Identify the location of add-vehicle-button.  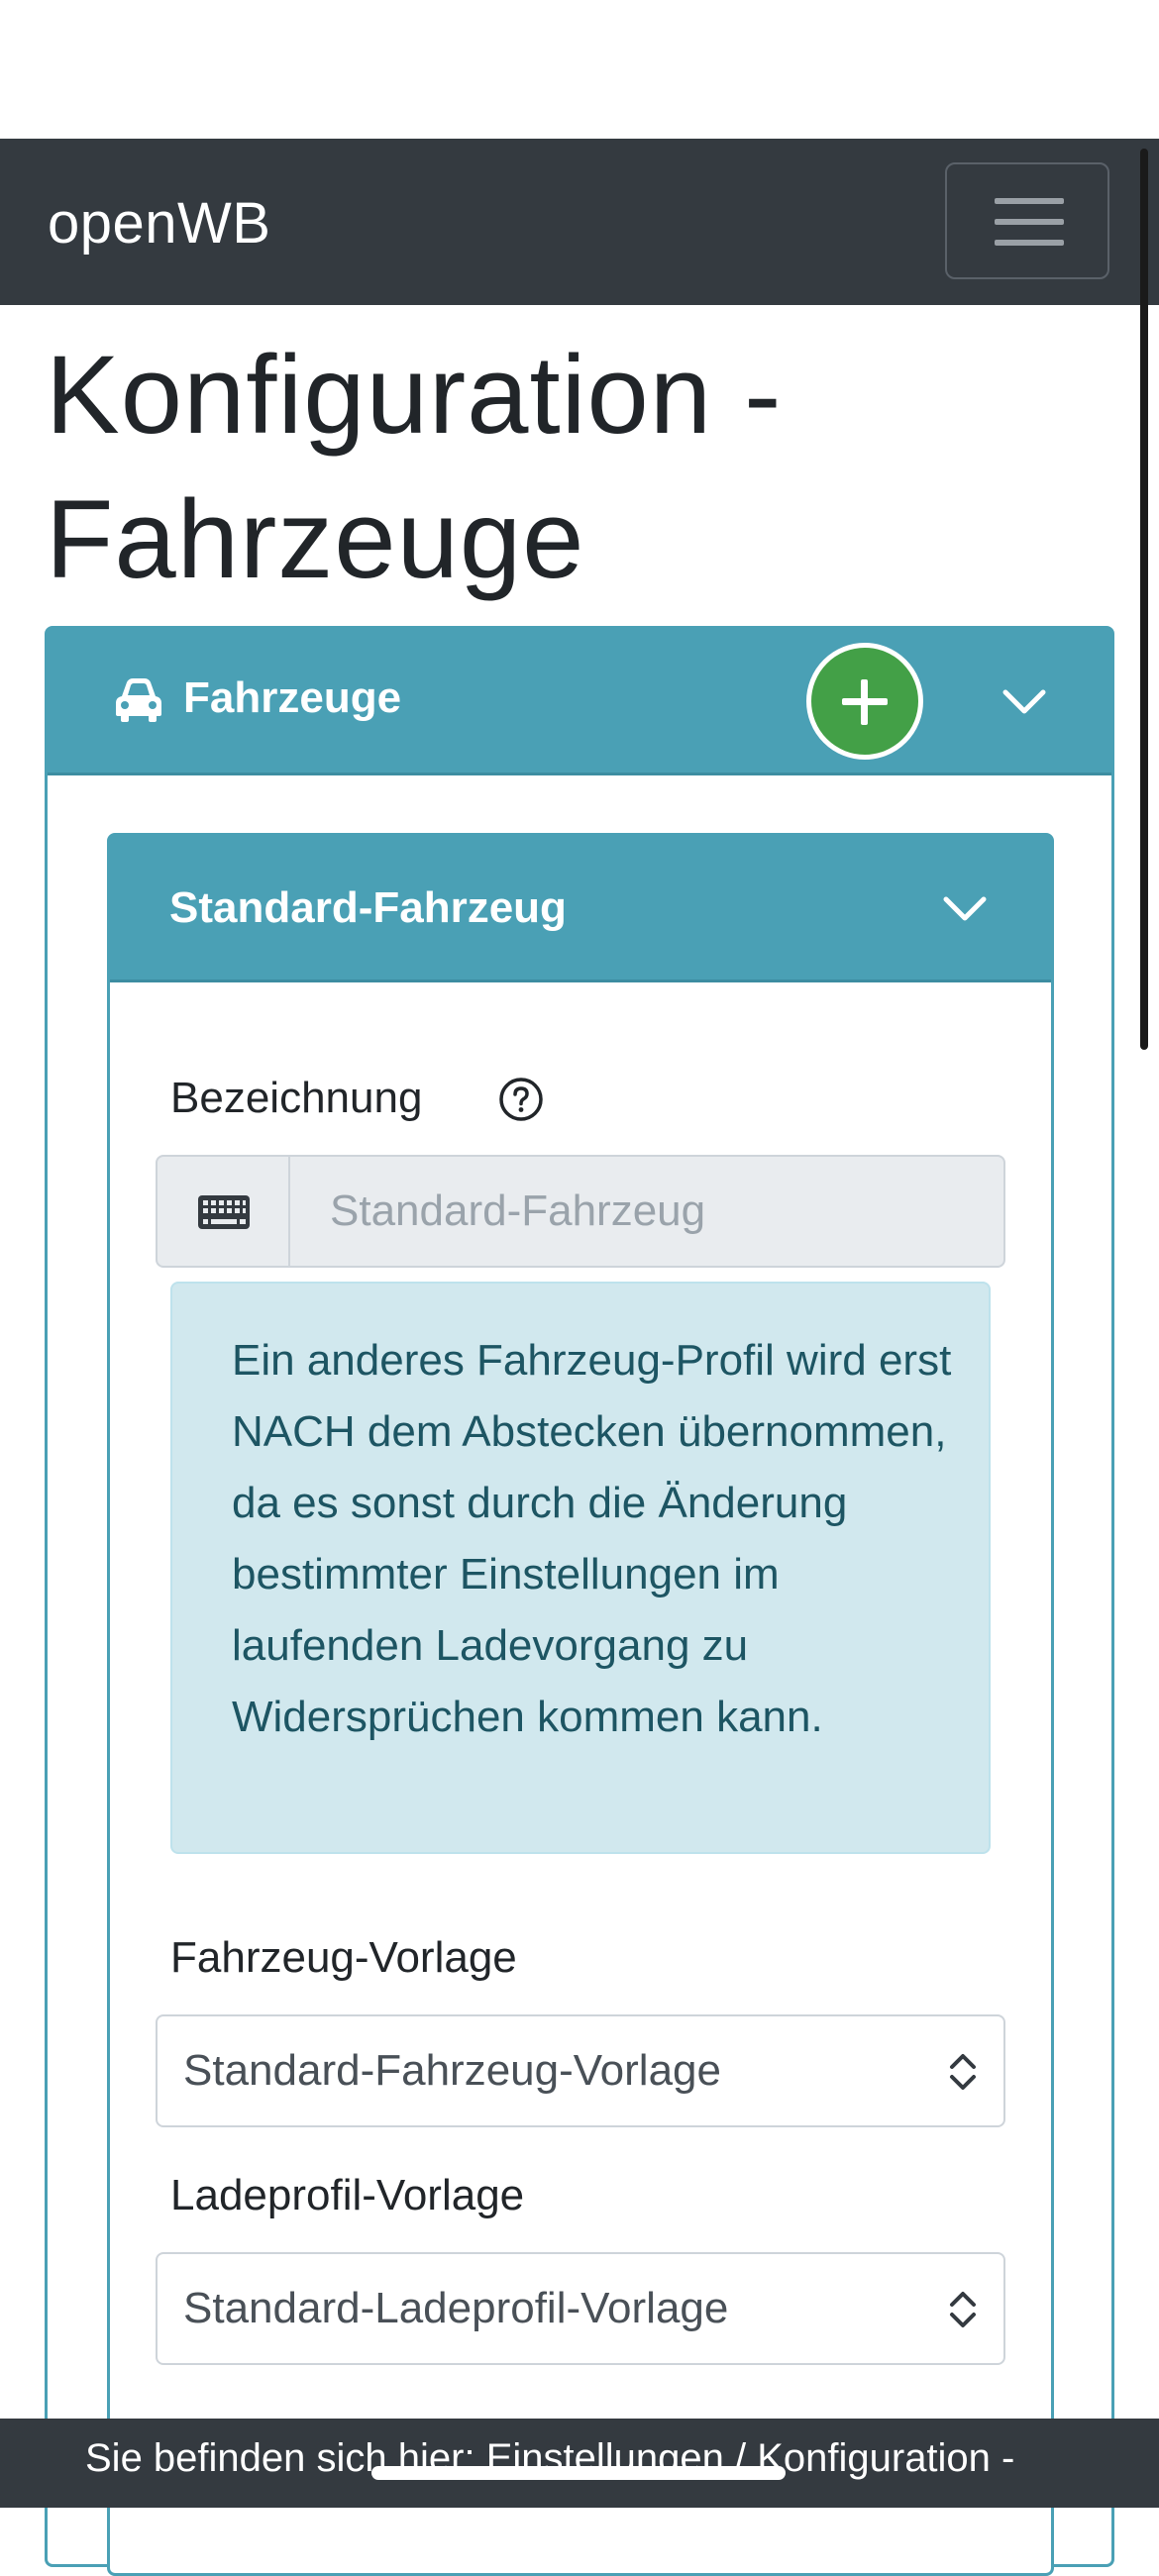
(864, 701).